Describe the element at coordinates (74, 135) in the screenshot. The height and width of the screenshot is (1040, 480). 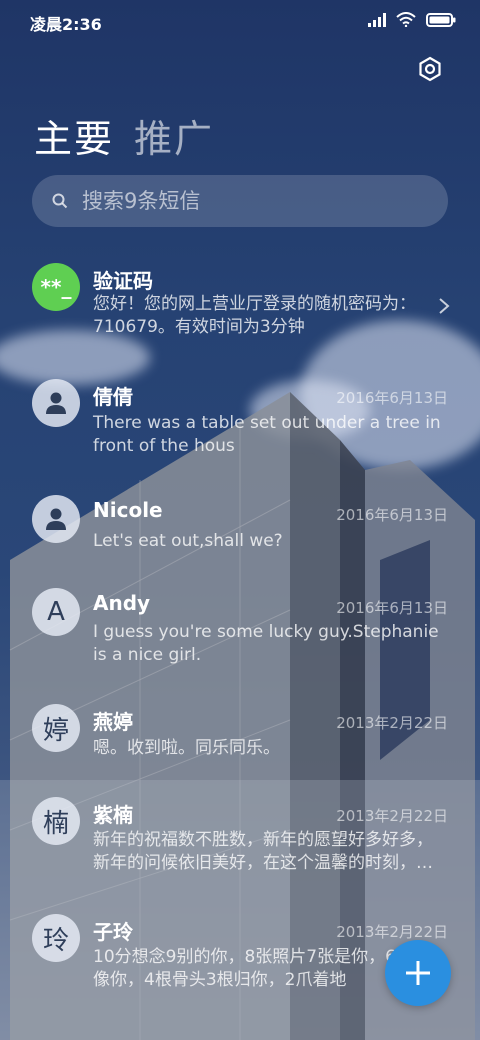
I see `tab-primary: 主要` at that location.